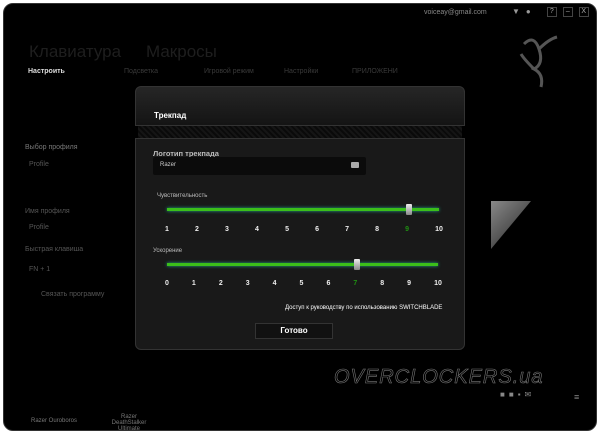  I want to click on acceleration-tick: 10, so click(438, 283).